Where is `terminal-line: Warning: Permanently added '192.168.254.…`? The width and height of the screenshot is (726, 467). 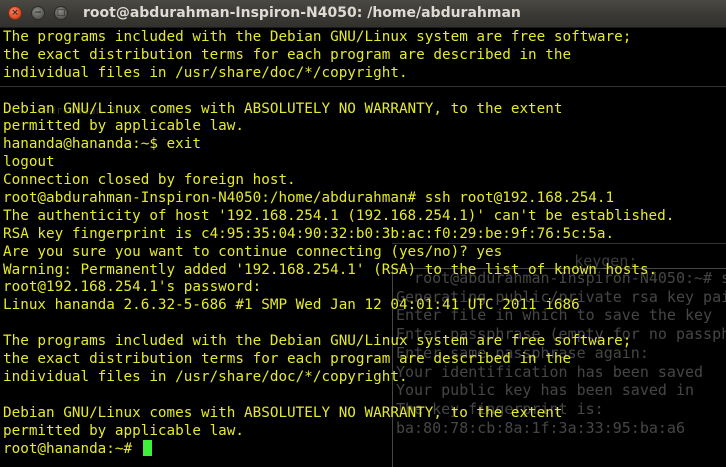
terminal-line: Warning: Permanently added '192.168.254.… is located at coordinates (338, 271).